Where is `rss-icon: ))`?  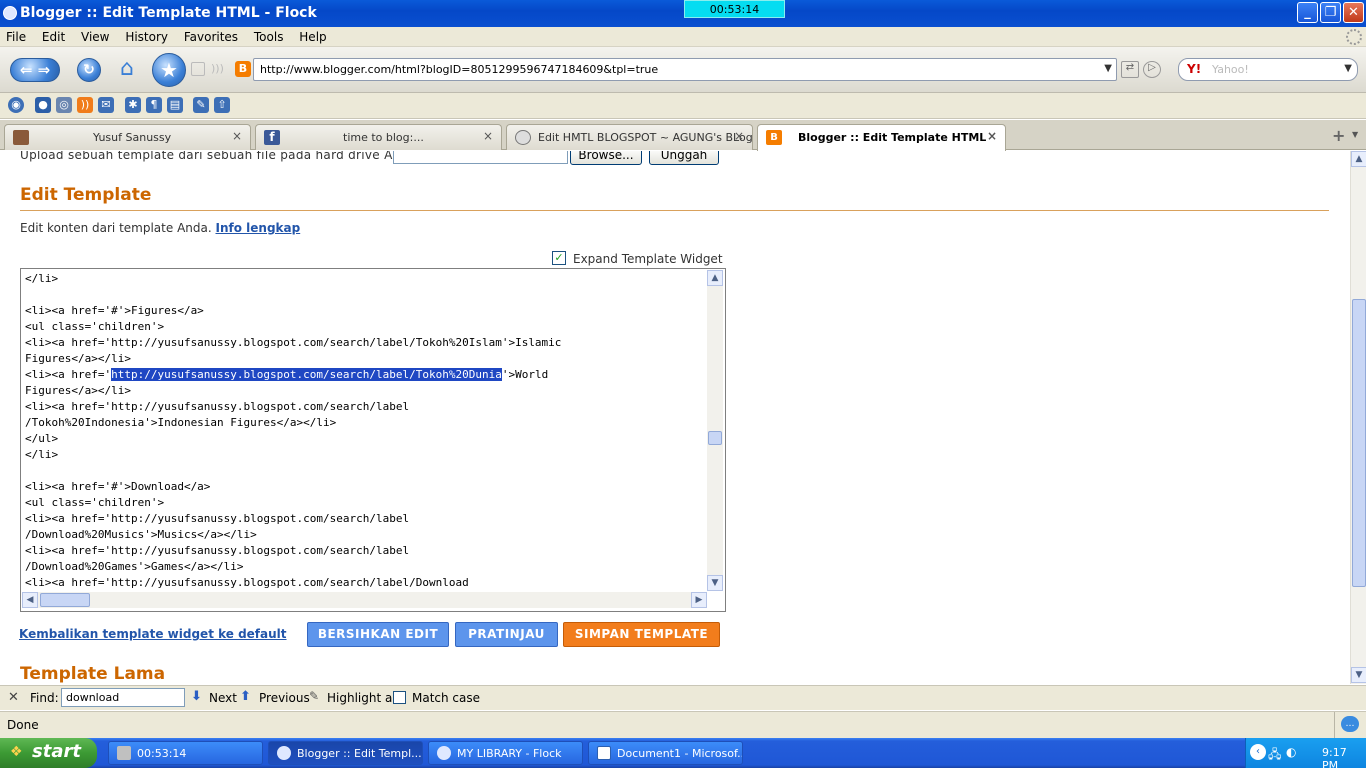 rss-icon: )) is located at coordinates (85, 105).